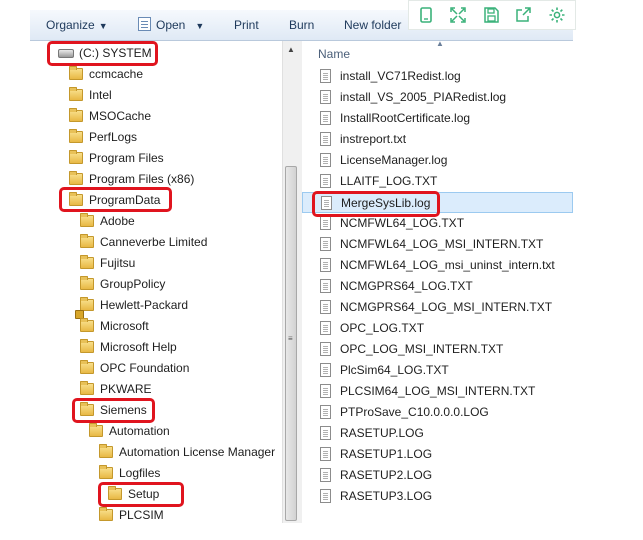 Image resolution: width=643 pixels, height=540 pixels. I want to click on print-label: Print, so click(246, 25).